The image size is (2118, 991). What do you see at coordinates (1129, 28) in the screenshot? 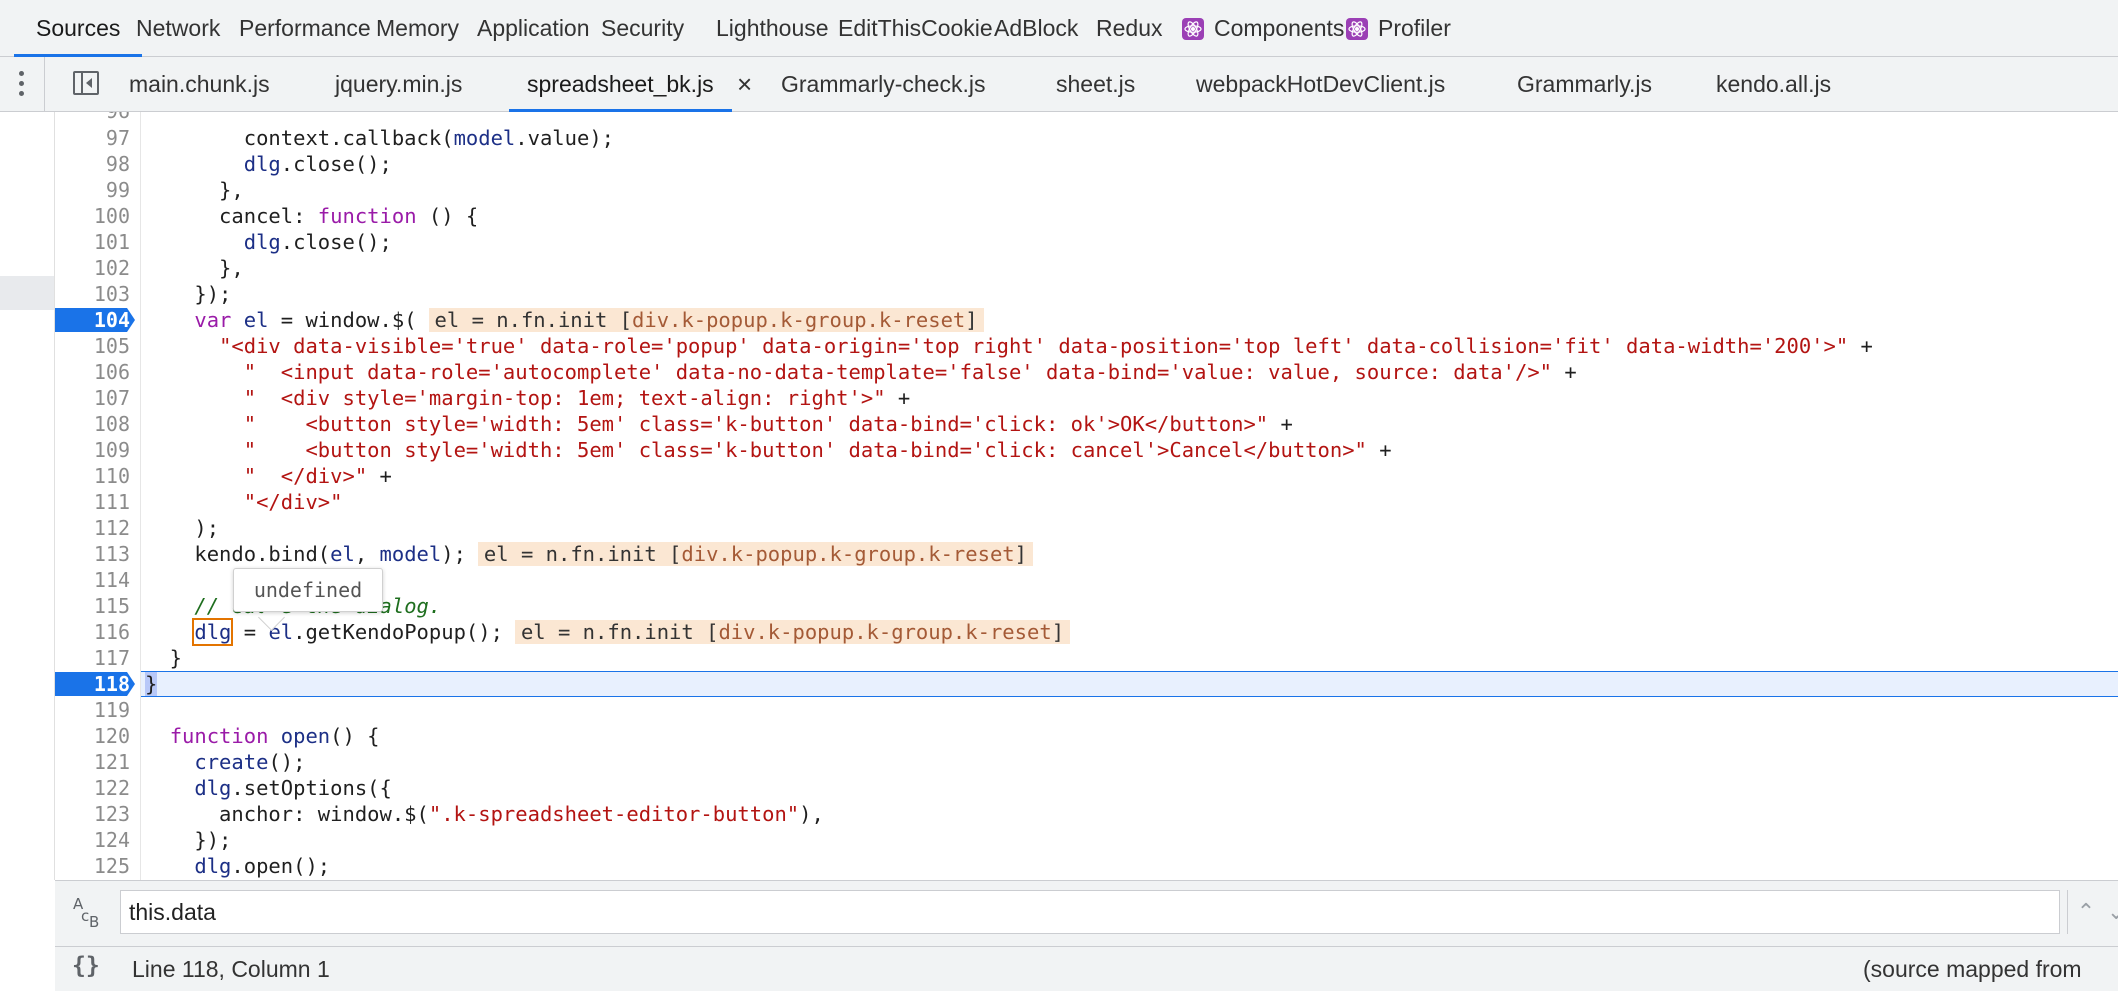
I see `tab-redux: Redux` at bounding box center [1129, 28].